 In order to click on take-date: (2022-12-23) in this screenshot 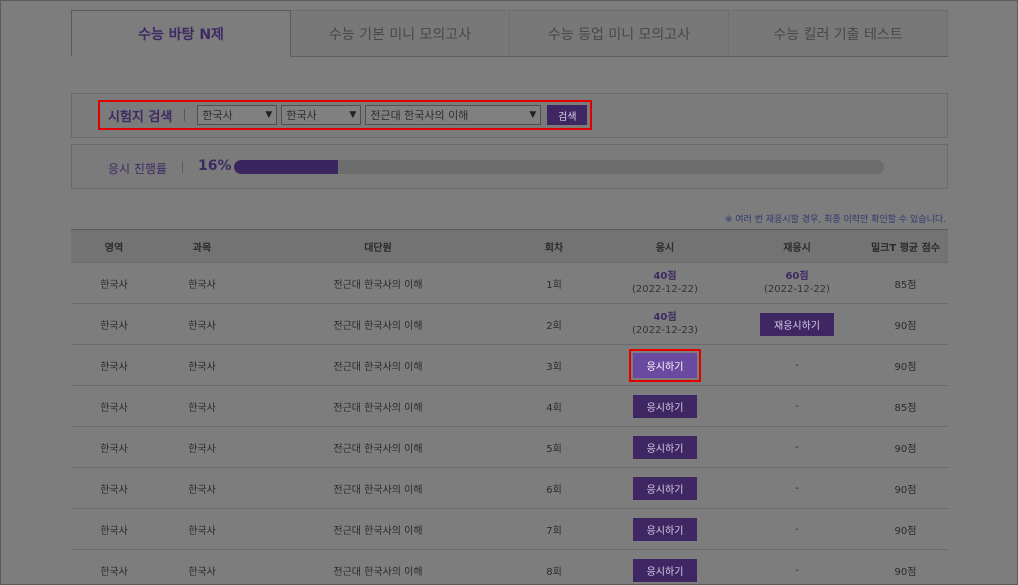, I will do `click(665, 330)`.